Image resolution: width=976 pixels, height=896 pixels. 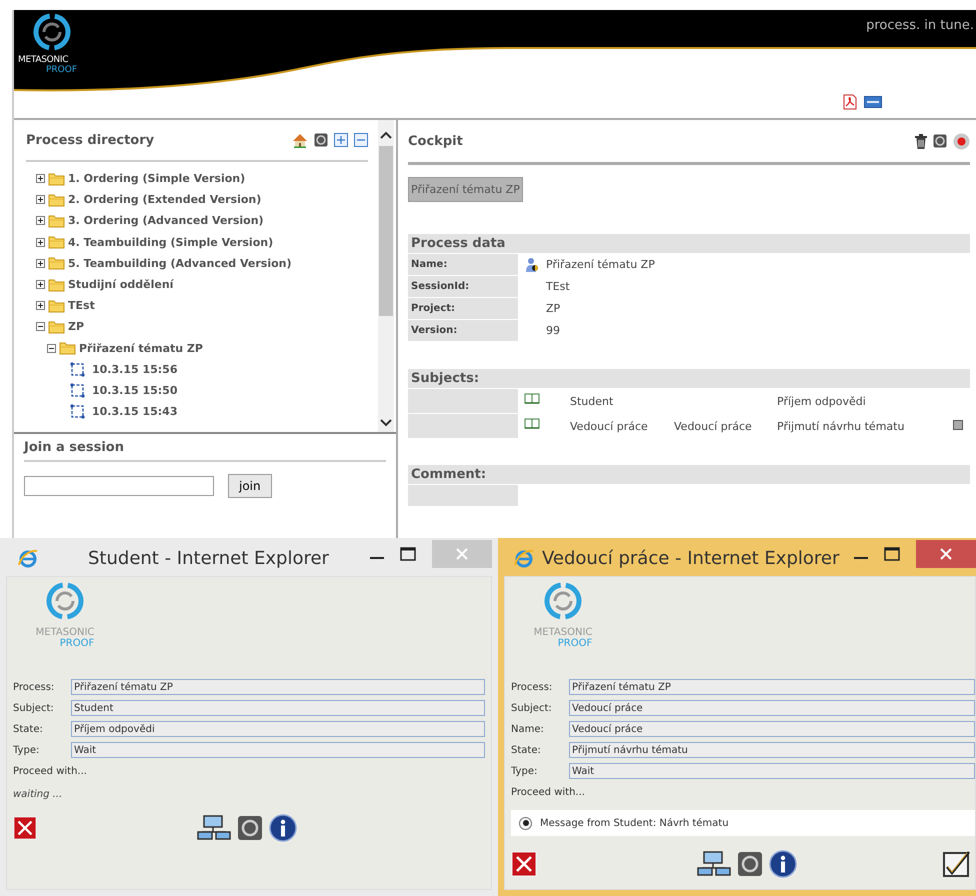 I want to click on panel-title: Cockpit, so click(x=435, y=141).